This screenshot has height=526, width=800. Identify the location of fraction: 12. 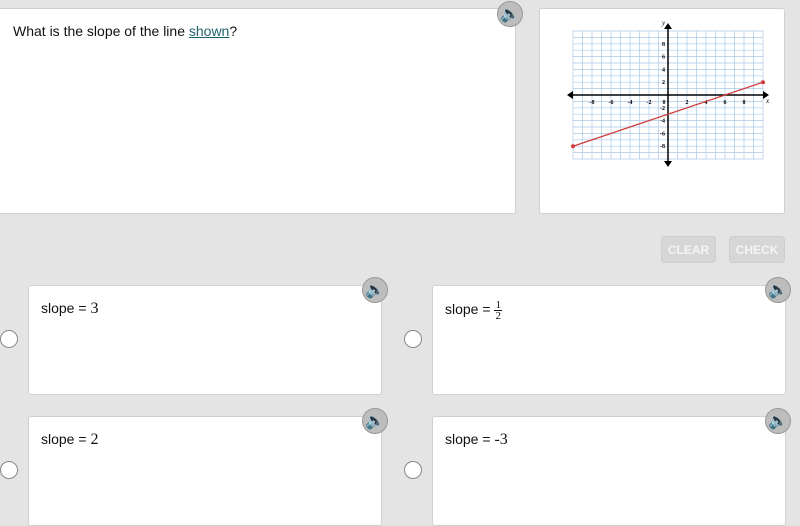
(498, 310).